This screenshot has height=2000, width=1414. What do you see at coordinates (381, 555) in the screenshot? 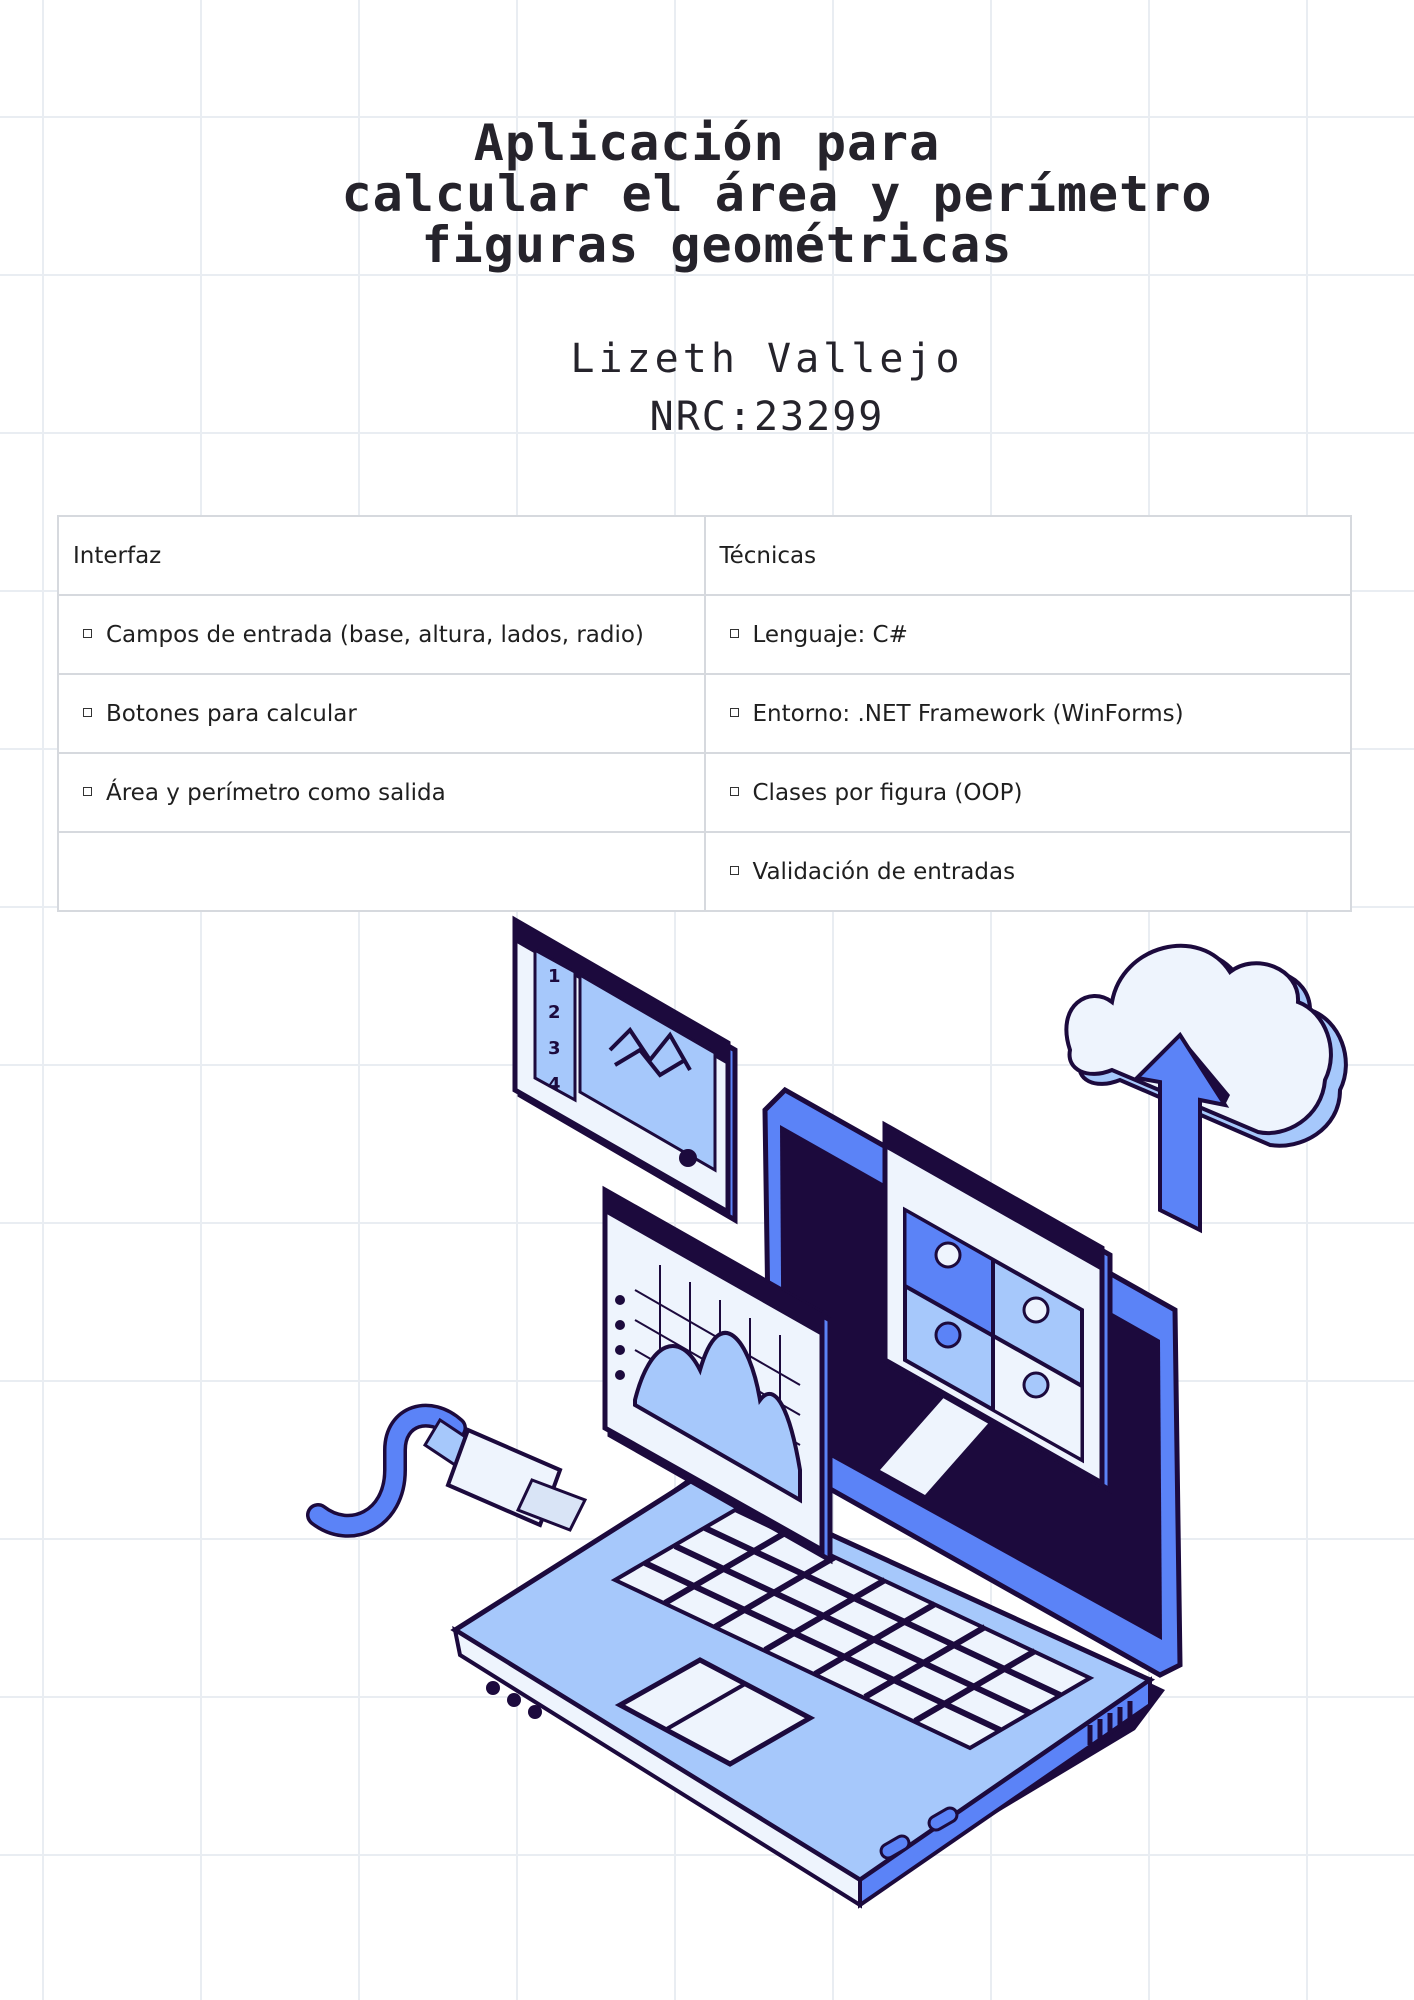
I see `header-interfaz: Interfaz` at bounding box center [381, 555].